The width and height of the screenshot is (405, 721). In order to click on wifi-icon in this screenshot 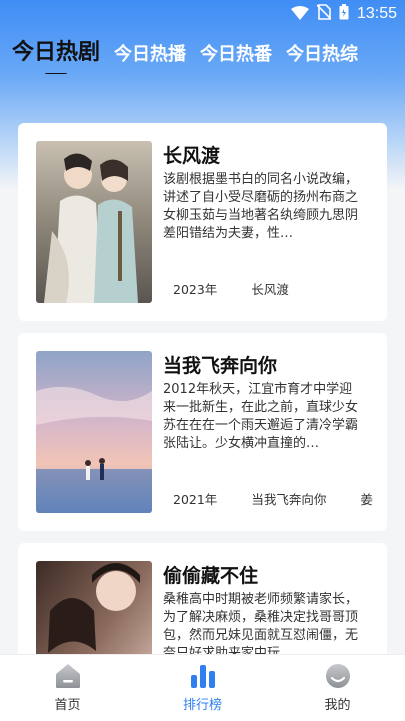, I will do `click(299, 14)`.